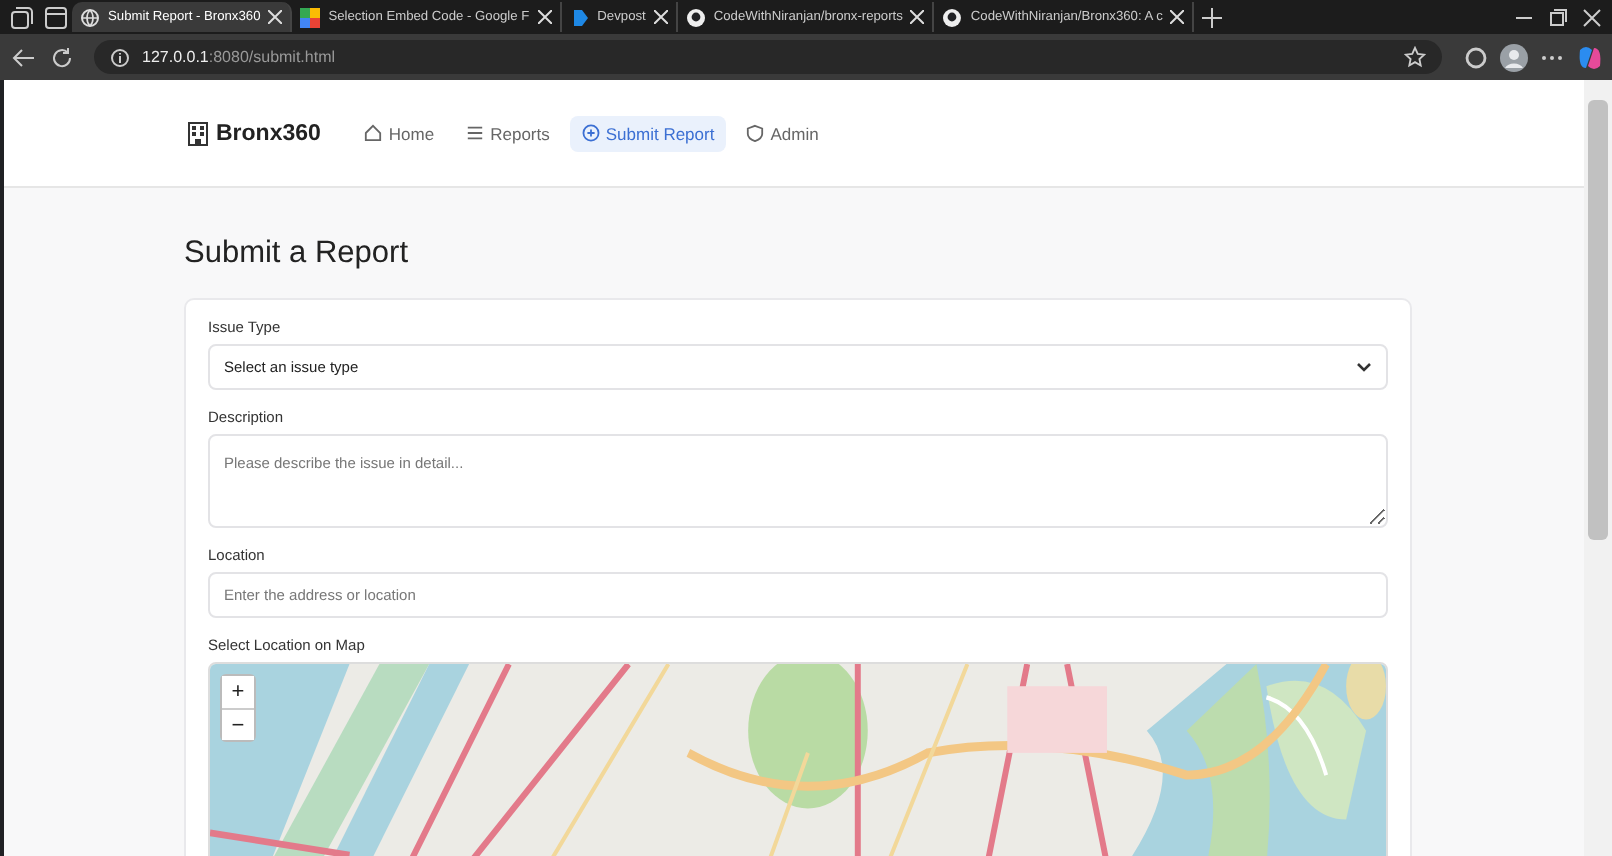 The image size is (1612, 856). What do you see at coordinates (1415, 57) in the screenshot?
I see `star-icon` at bounding box center [1415, 57].